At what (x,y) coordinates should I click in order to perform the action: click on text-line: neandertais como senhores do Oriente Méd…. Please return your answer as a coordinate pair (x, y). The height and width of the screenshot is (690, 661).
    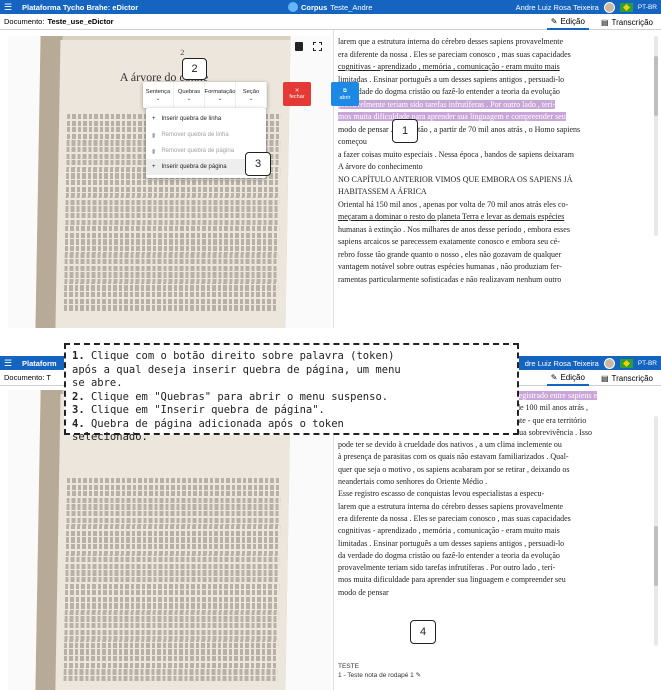
    Looking at the image, I should click on (494, 482).